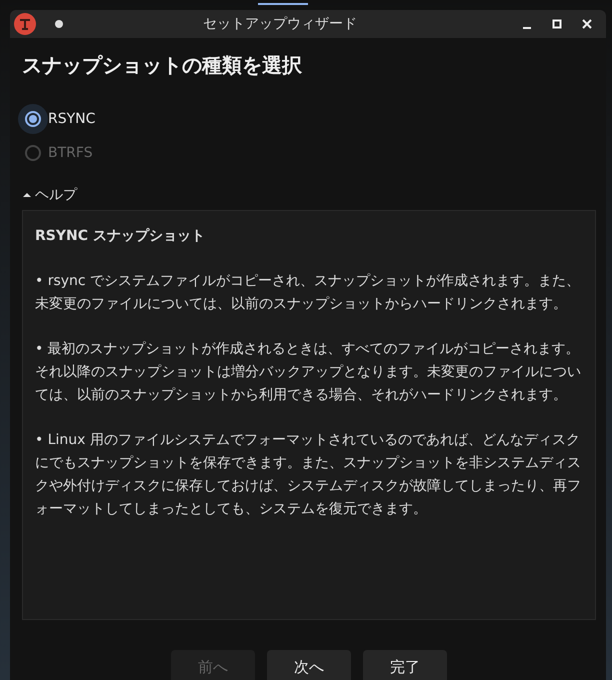 The height and width of the screenshot is (680, 612). Describe the element at coordinates (557, 24) in the screenshot. I see `maximize-icon` at that location.